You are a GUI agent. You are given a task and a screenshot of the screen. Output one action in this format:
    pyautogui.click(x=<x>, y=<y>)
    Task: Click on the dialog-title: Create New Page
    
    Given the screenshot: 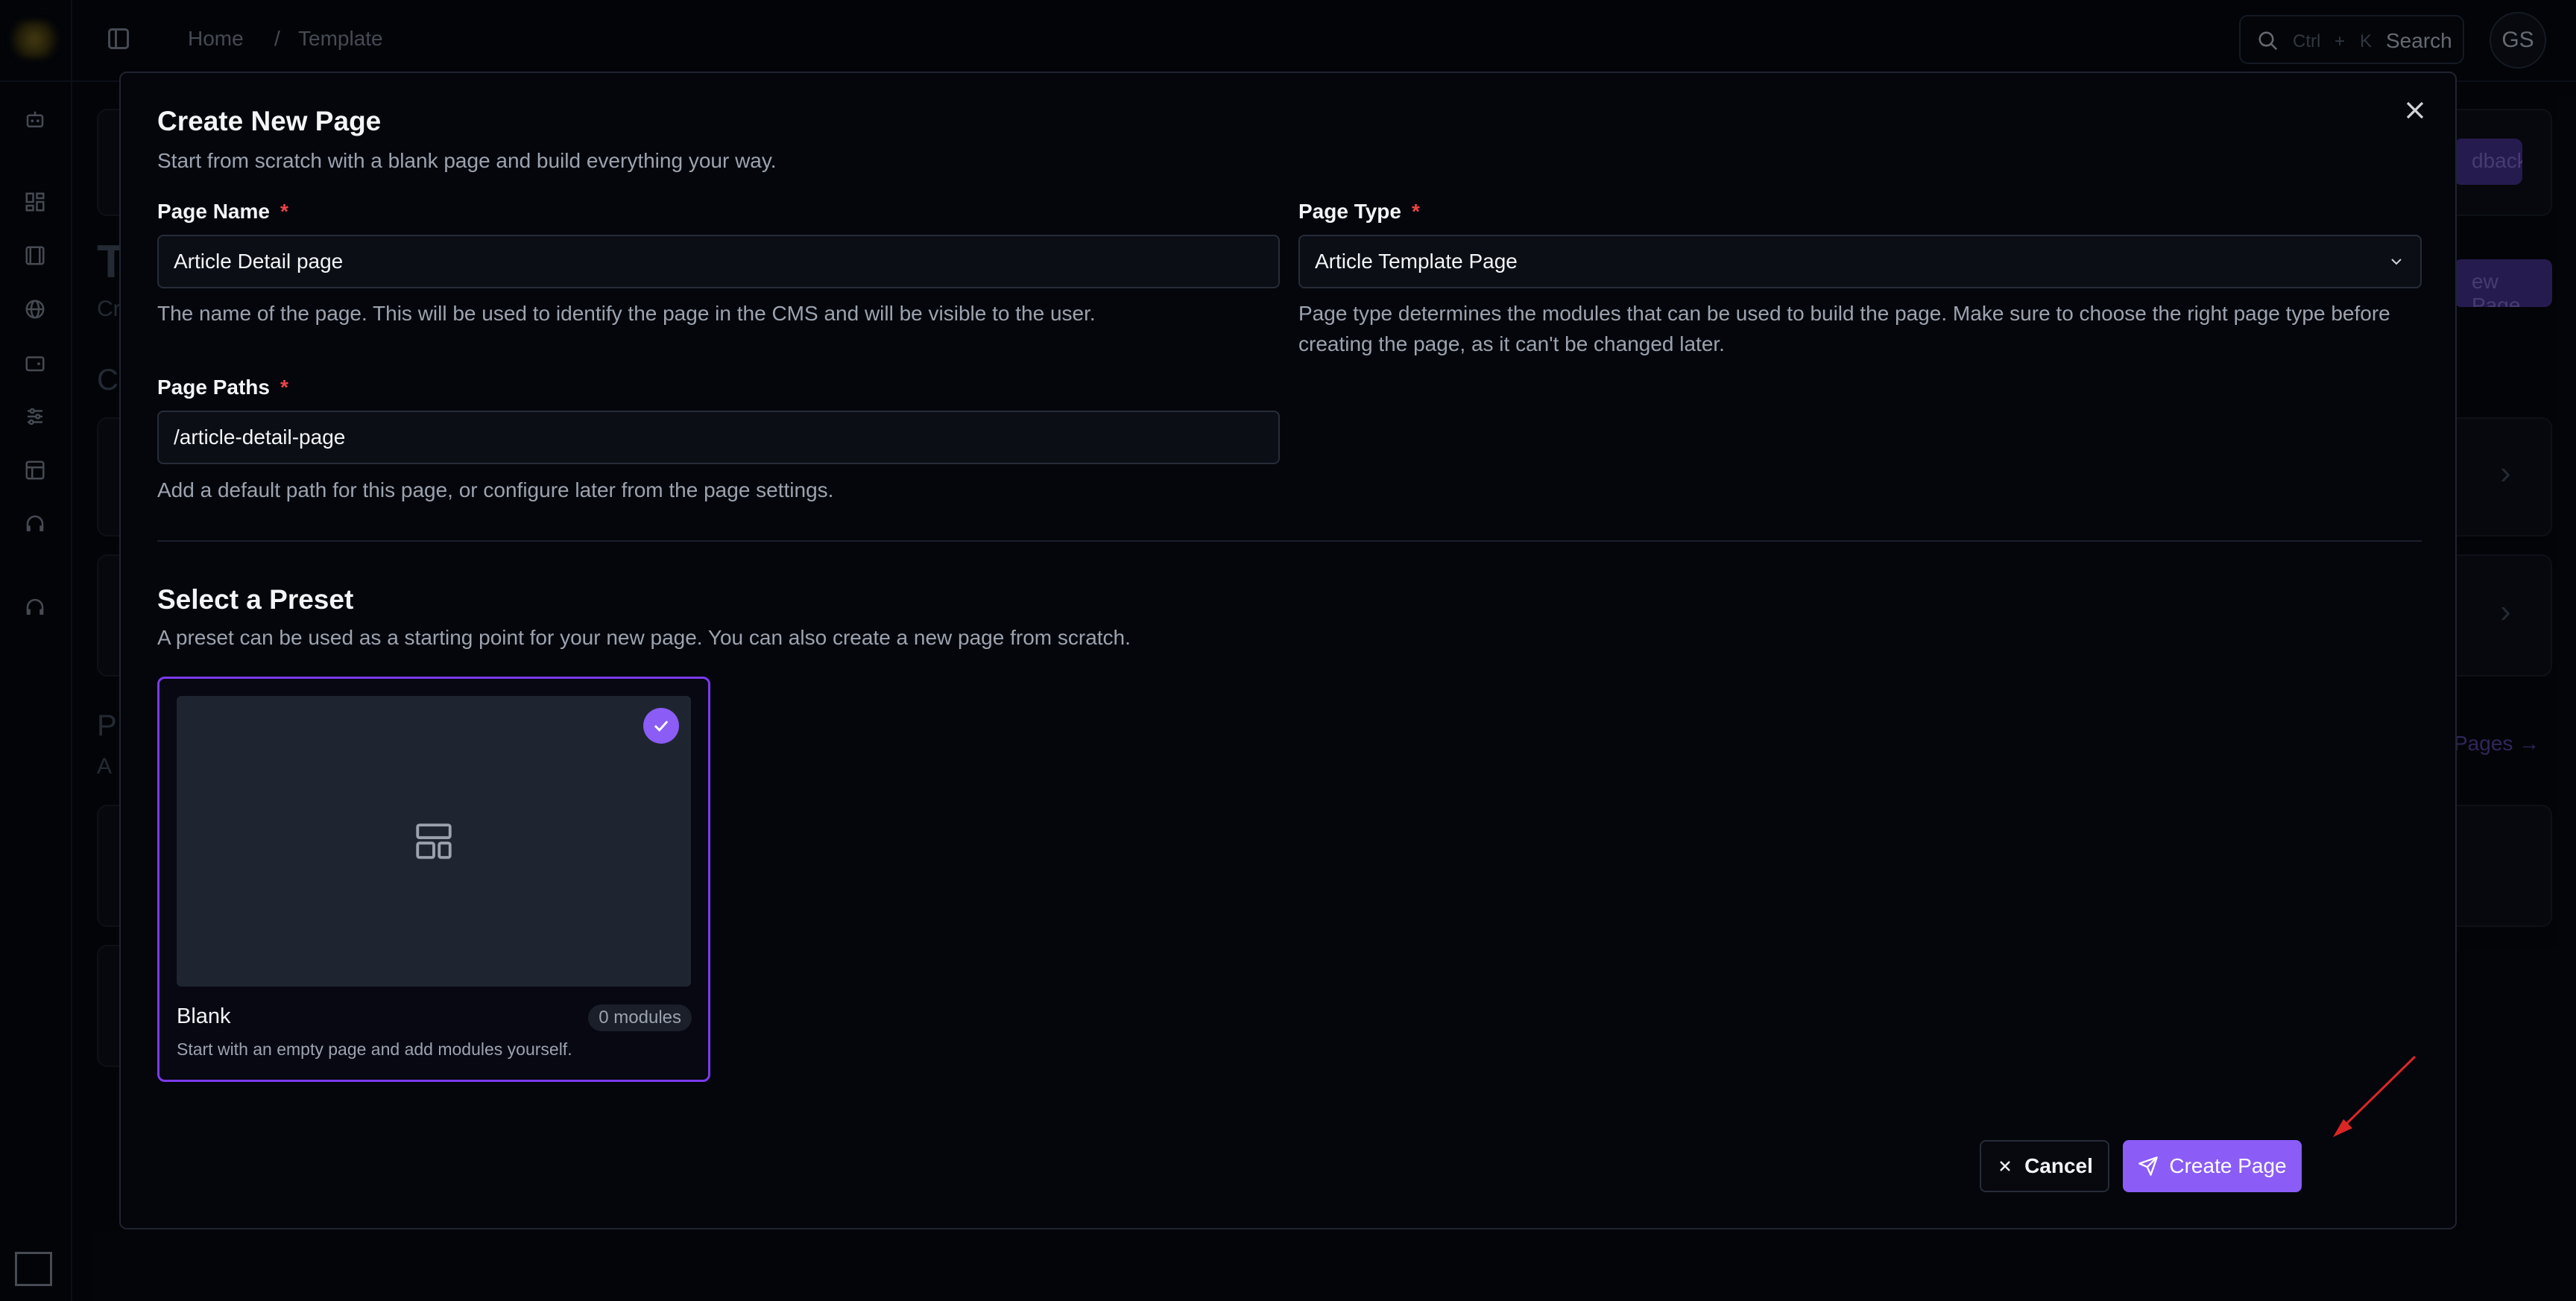 What is the action you would take?
    pyautogui.click(x=269, y=121)
    